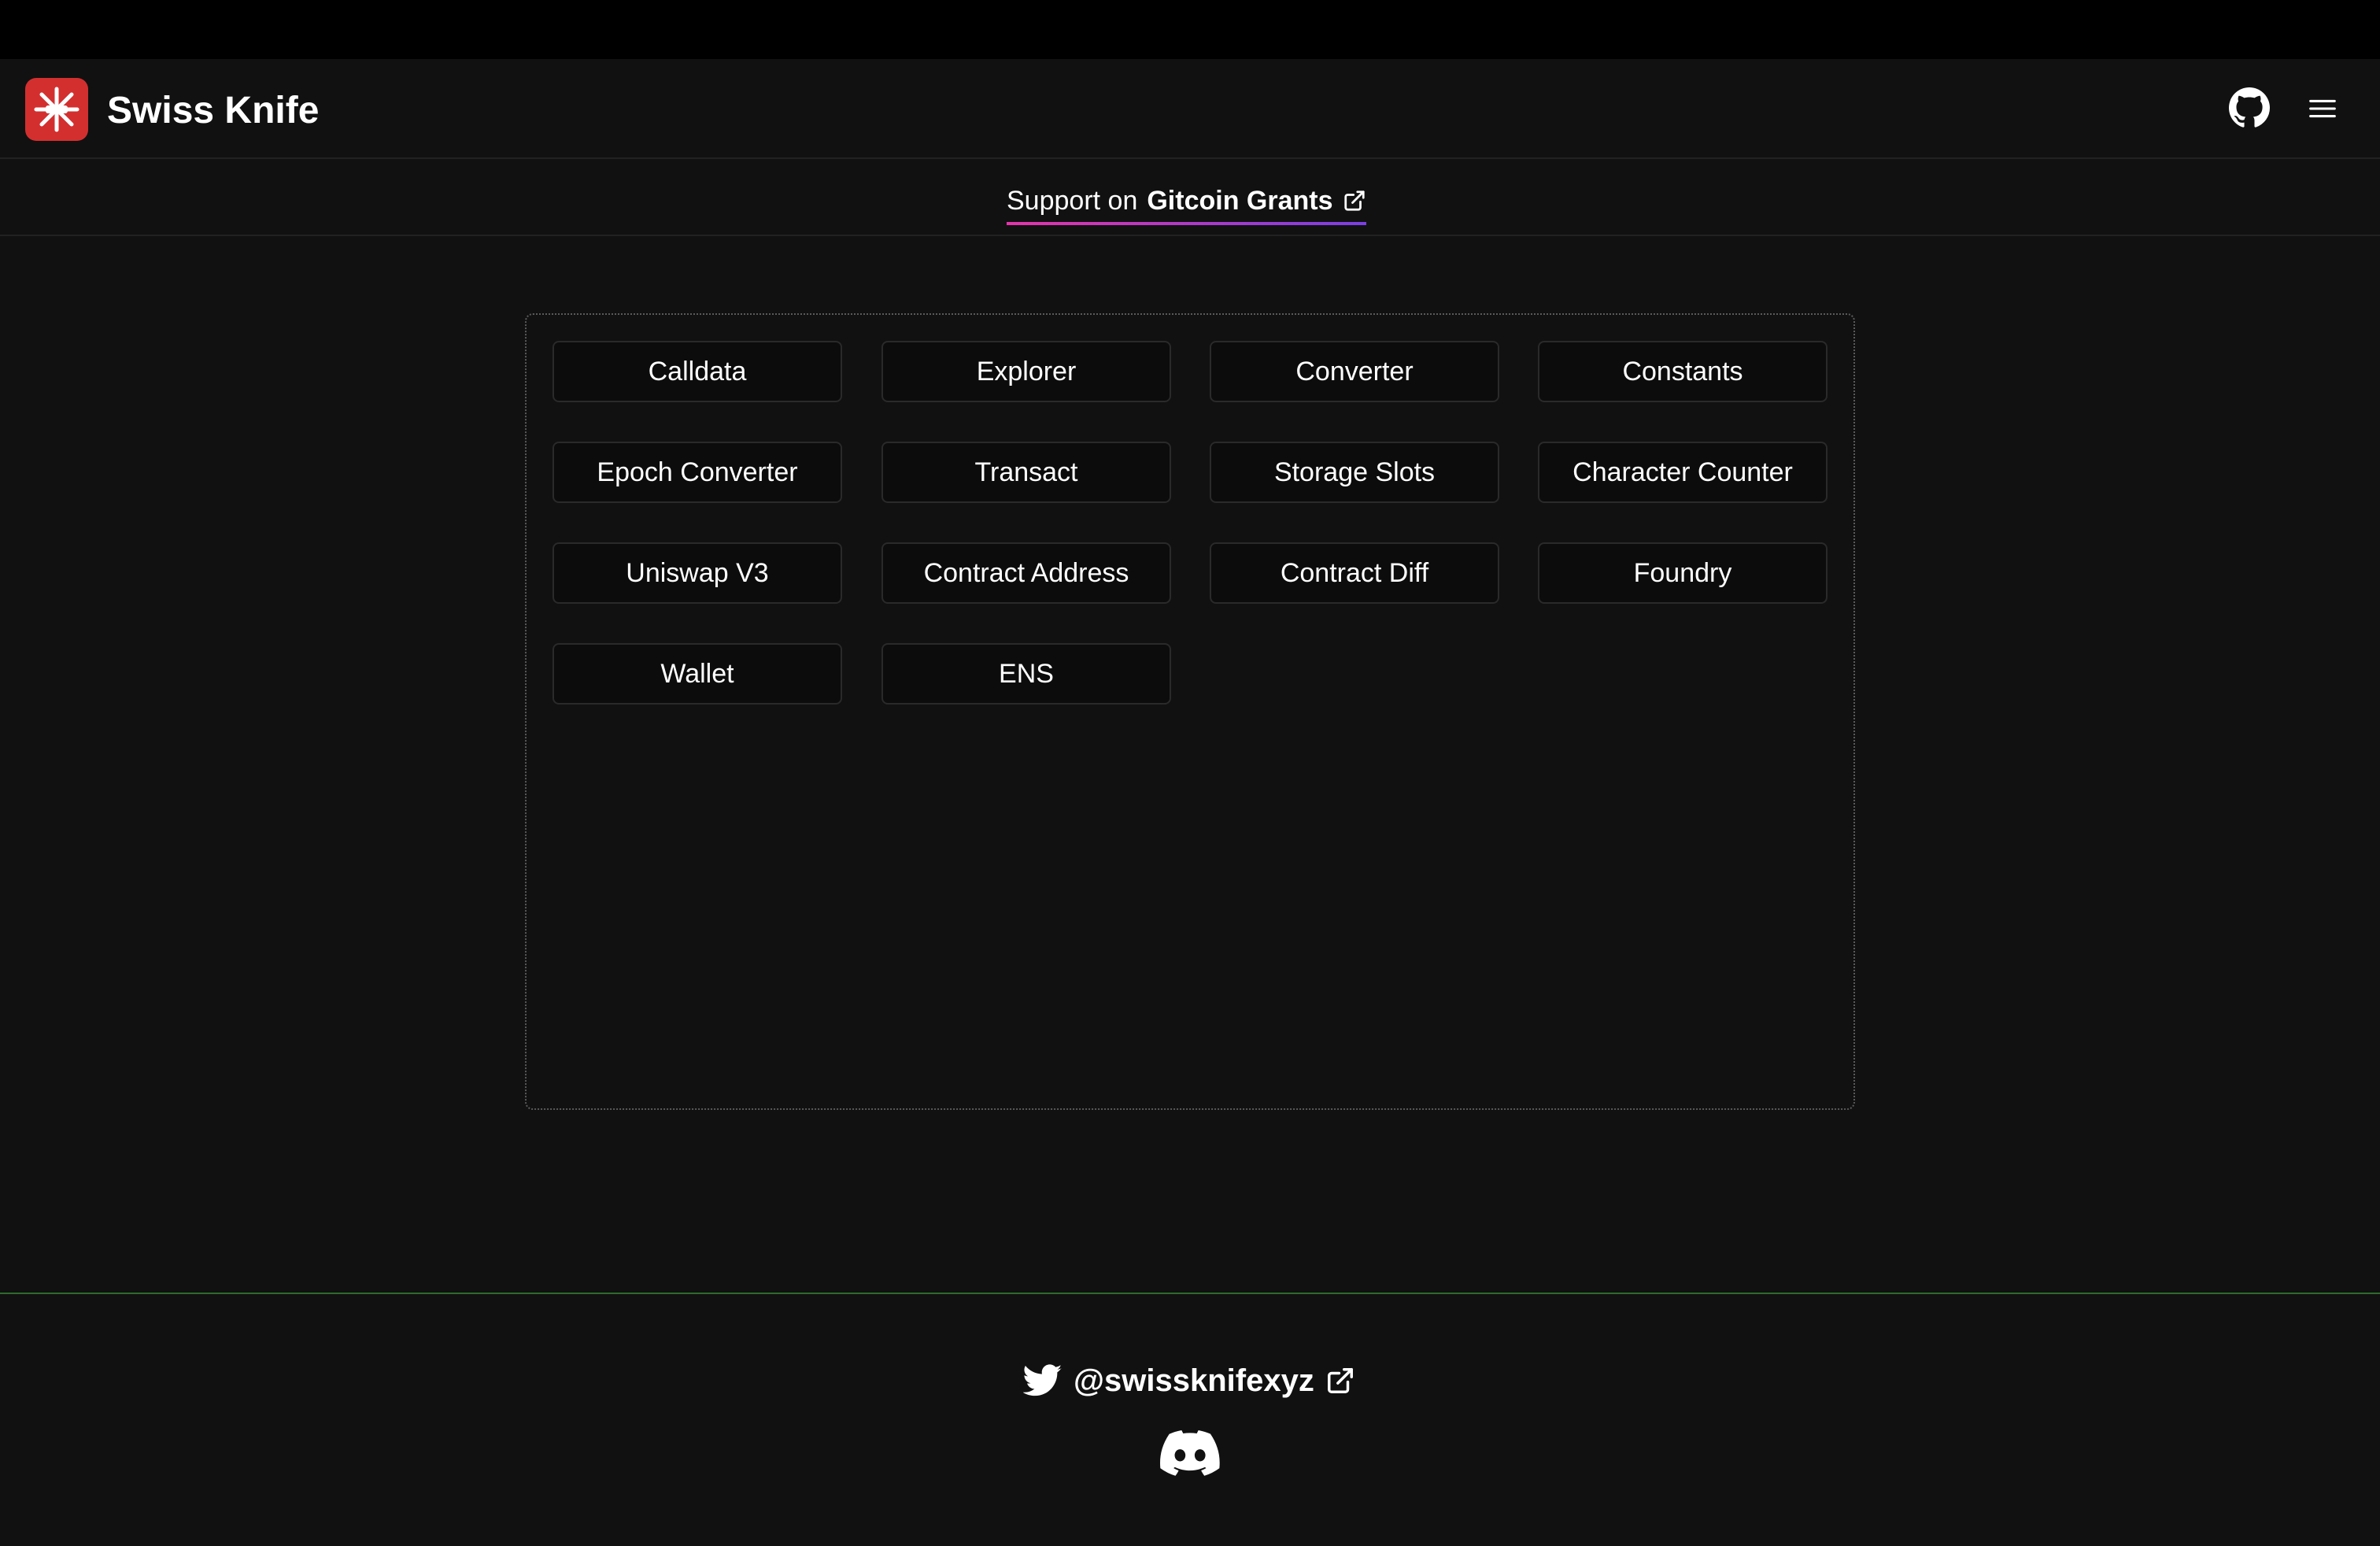  I want to click on tool-button-uniswap-v3: Uniswap V3, so click(697, 573).